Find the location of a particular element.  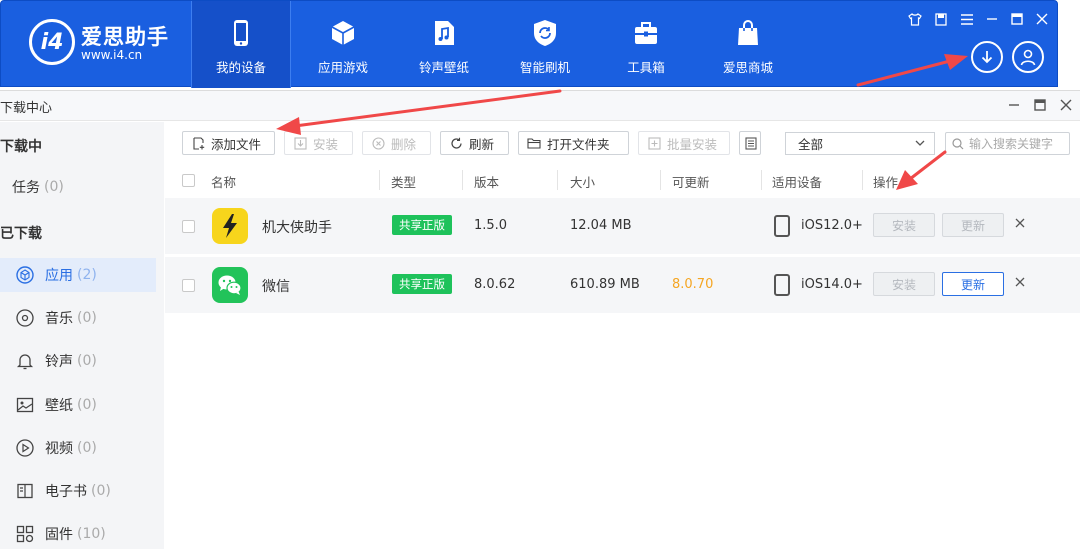

filter-select-value: 全部 is located at coordinates (811, 144).